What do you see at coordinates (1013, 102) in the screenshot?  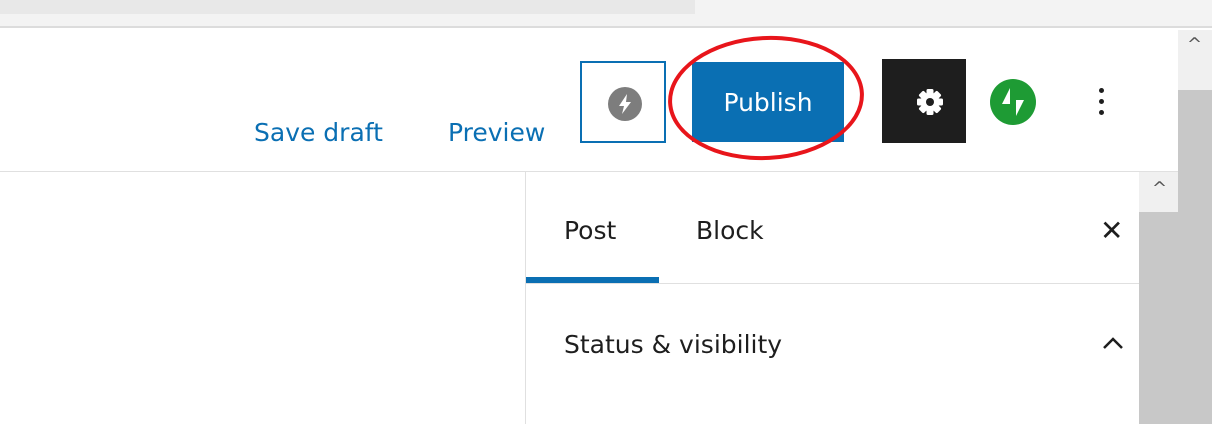 I see `jetpack-icon` at bounding box center [1013, 102].